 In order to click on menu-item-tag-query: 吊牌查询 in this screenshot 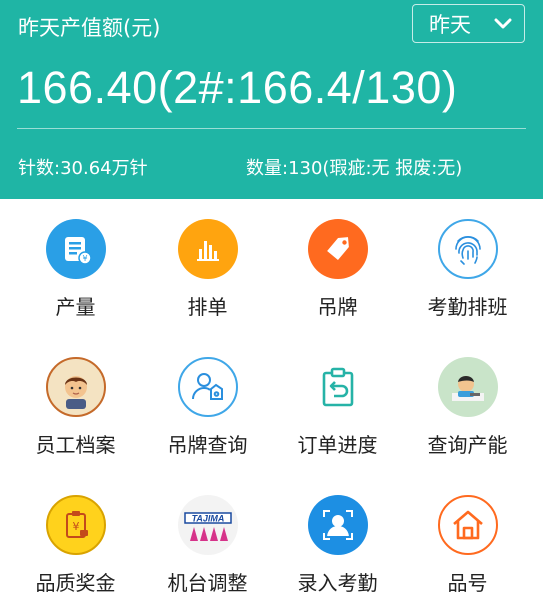, I will do `click(207, 406)`.